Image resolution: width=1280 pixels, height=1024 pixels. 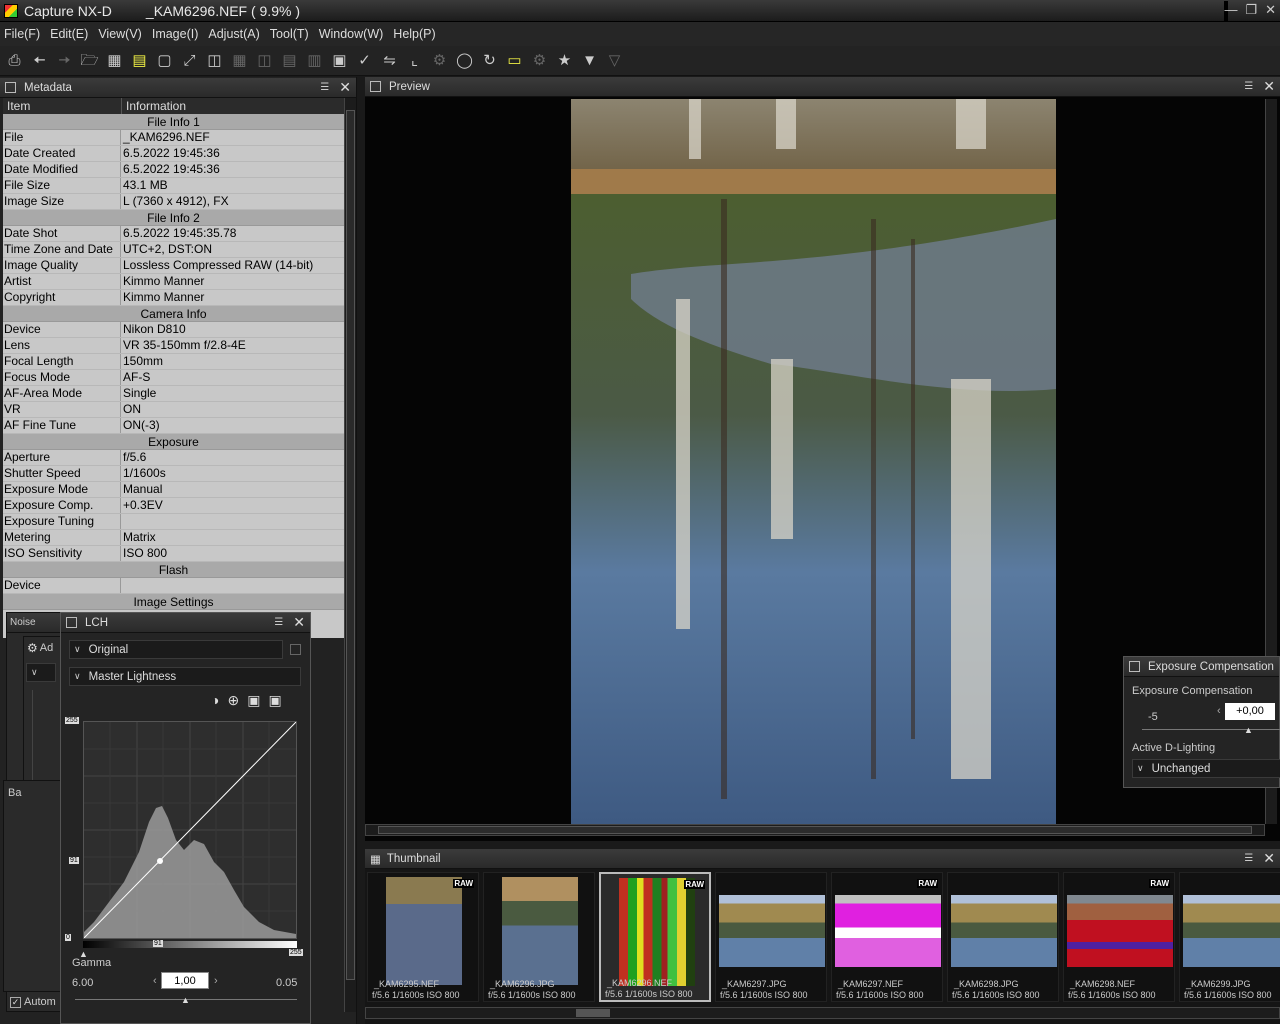 What do you see at coordinates (89, 60) in the screenshot?
I see `open-folder-icon: 🗁` at bounding box center [89, 60].